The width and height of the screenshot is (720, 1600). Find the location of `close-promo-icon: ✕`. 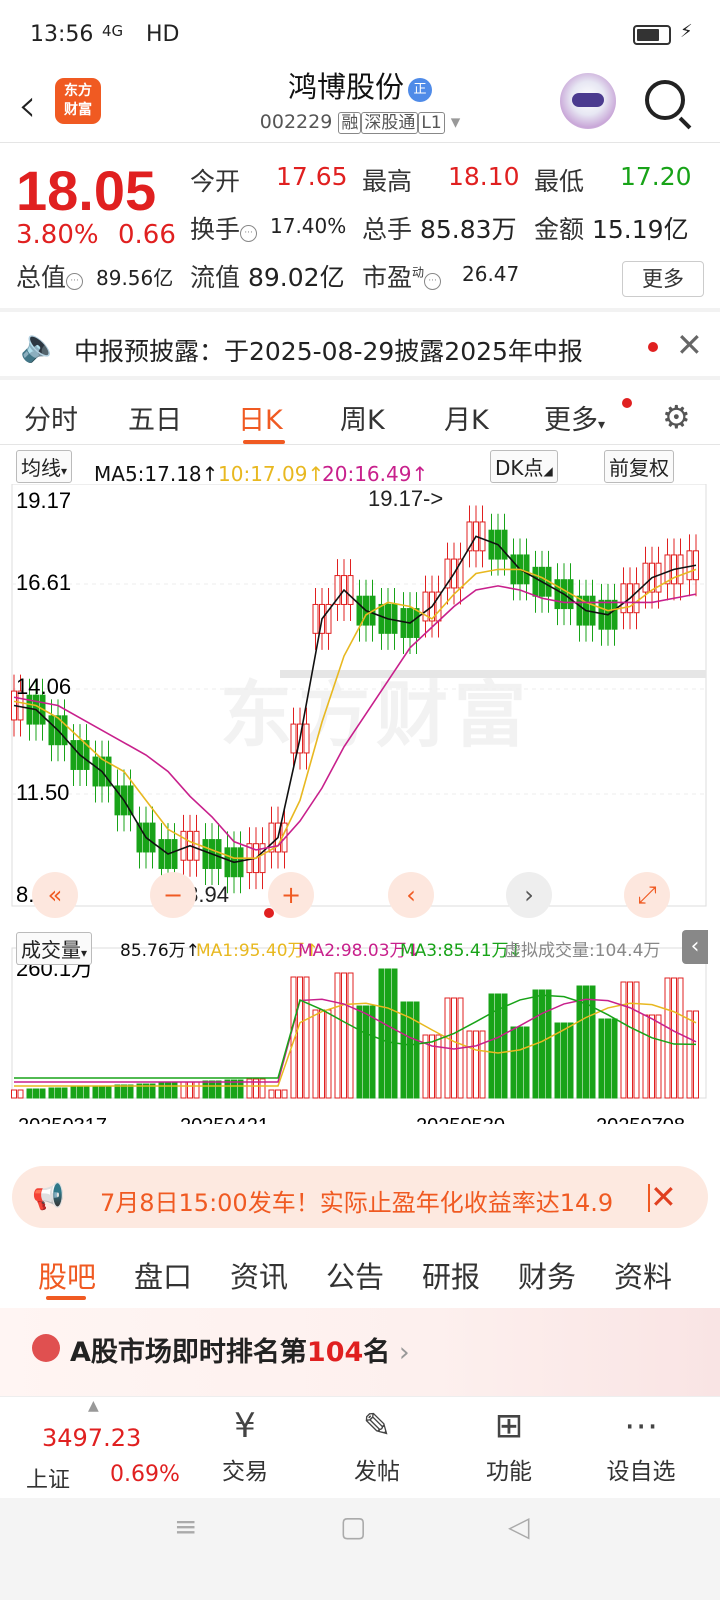

close-promo-icon: ✕ is located at coordinates (663, 1197).